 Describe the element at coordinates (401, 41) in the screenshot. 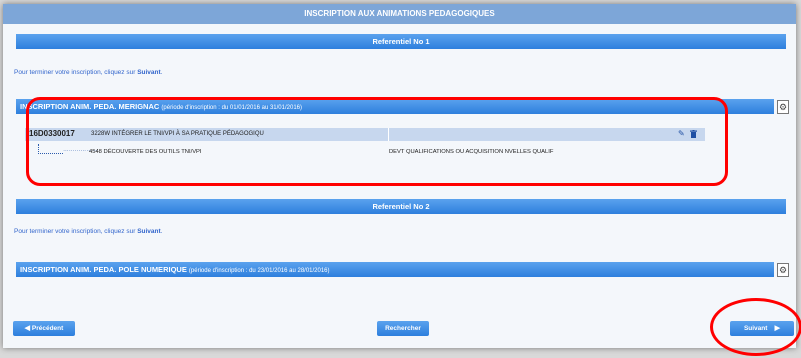

I see `referentiel-1-header: Referentiel No 1` at that location.